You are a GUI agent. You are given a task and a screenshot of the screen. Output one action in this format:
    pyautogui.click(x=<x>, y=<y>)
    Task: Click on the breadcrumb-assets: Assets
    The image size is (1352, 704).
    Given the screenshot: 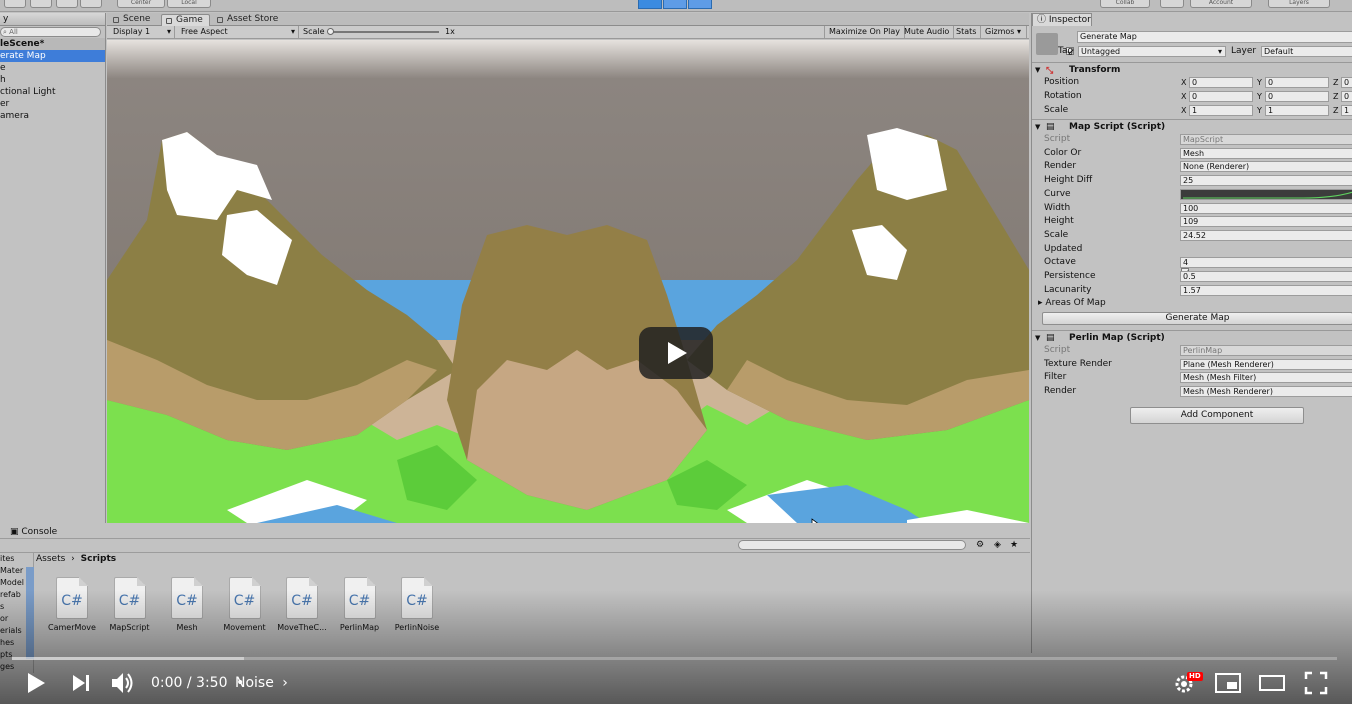 What is the action you would take?
    pyautogui.click(x=50, y=559)
    